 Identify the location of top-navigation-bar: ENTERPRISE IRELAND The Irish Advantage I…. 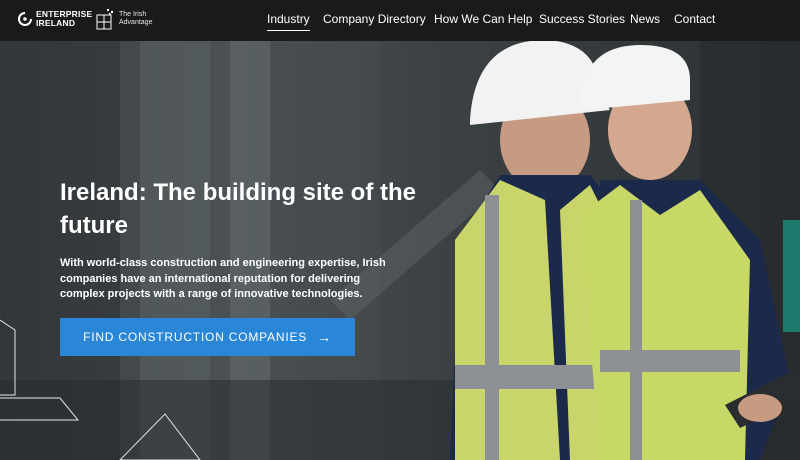
(400, 20).